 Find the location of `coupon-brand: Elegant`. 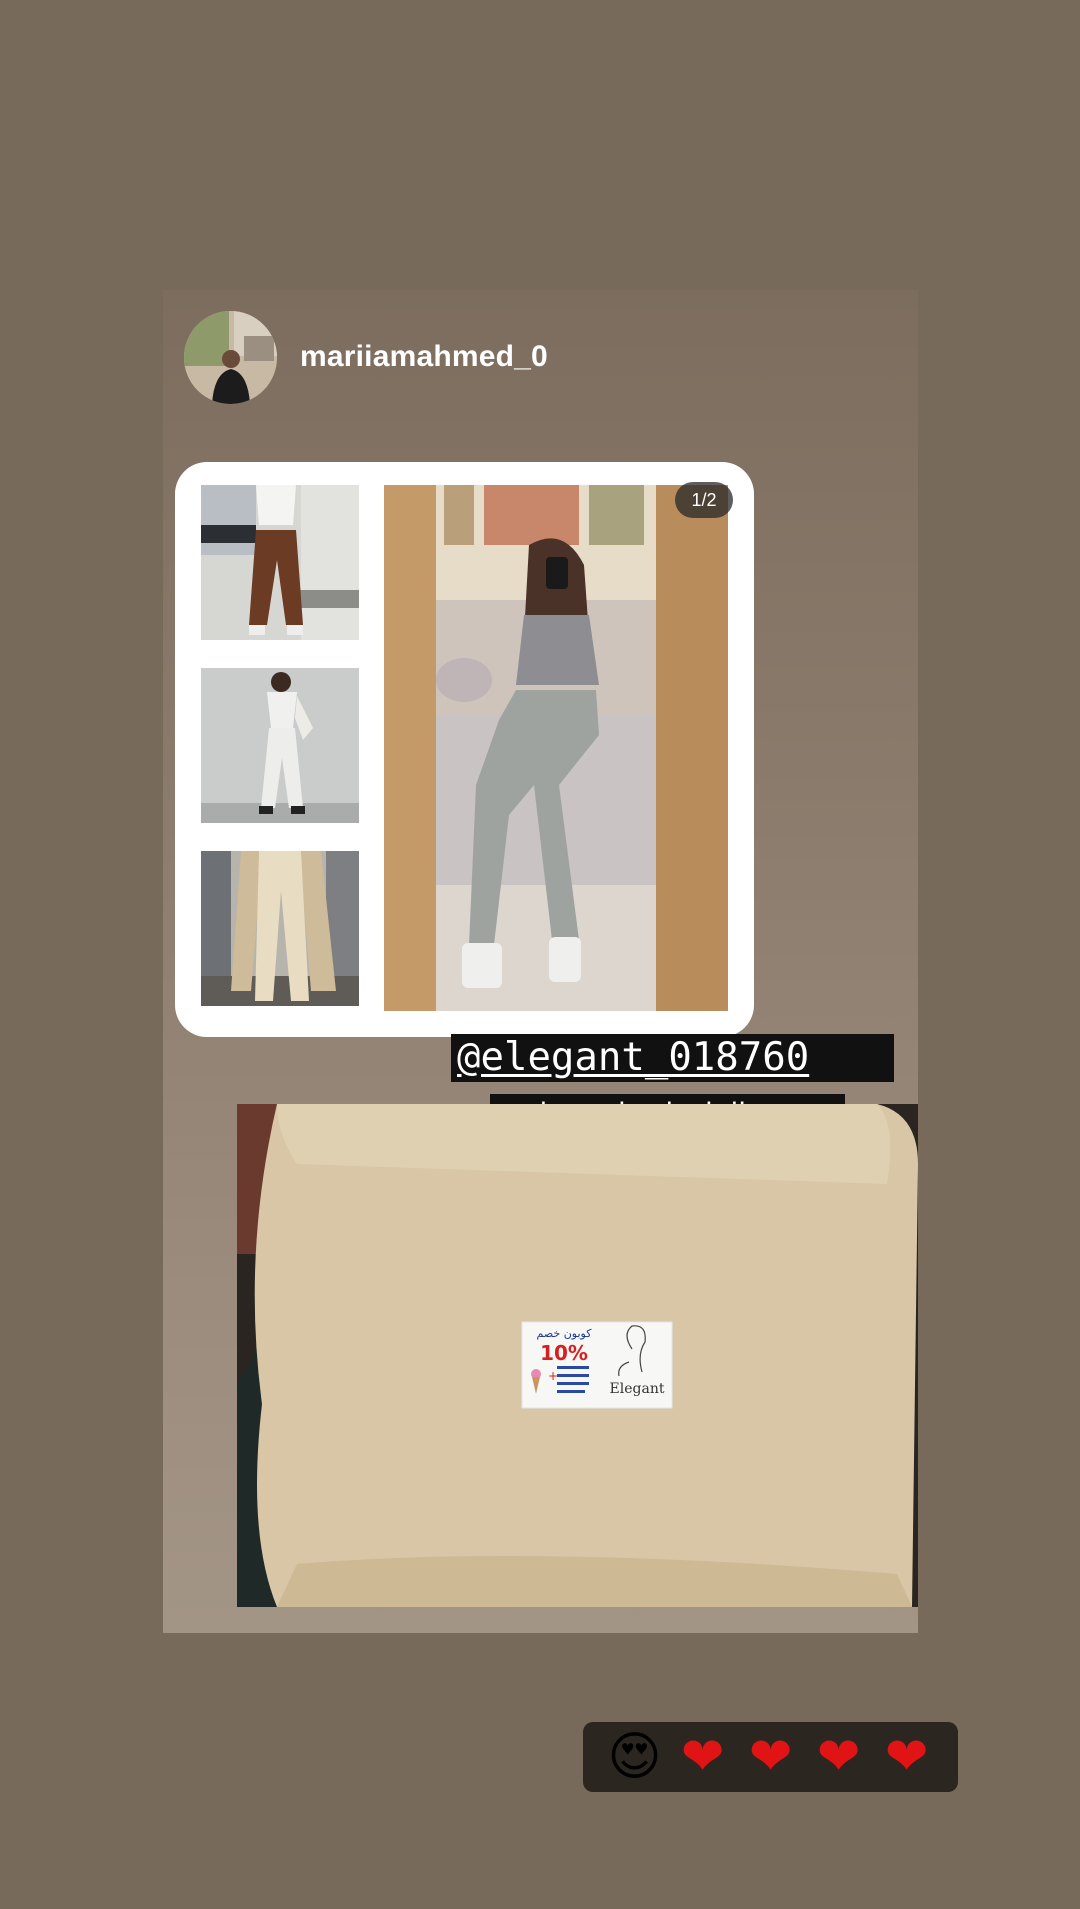

coupon-brand: Elegant is located at coordinates (637, 1389).